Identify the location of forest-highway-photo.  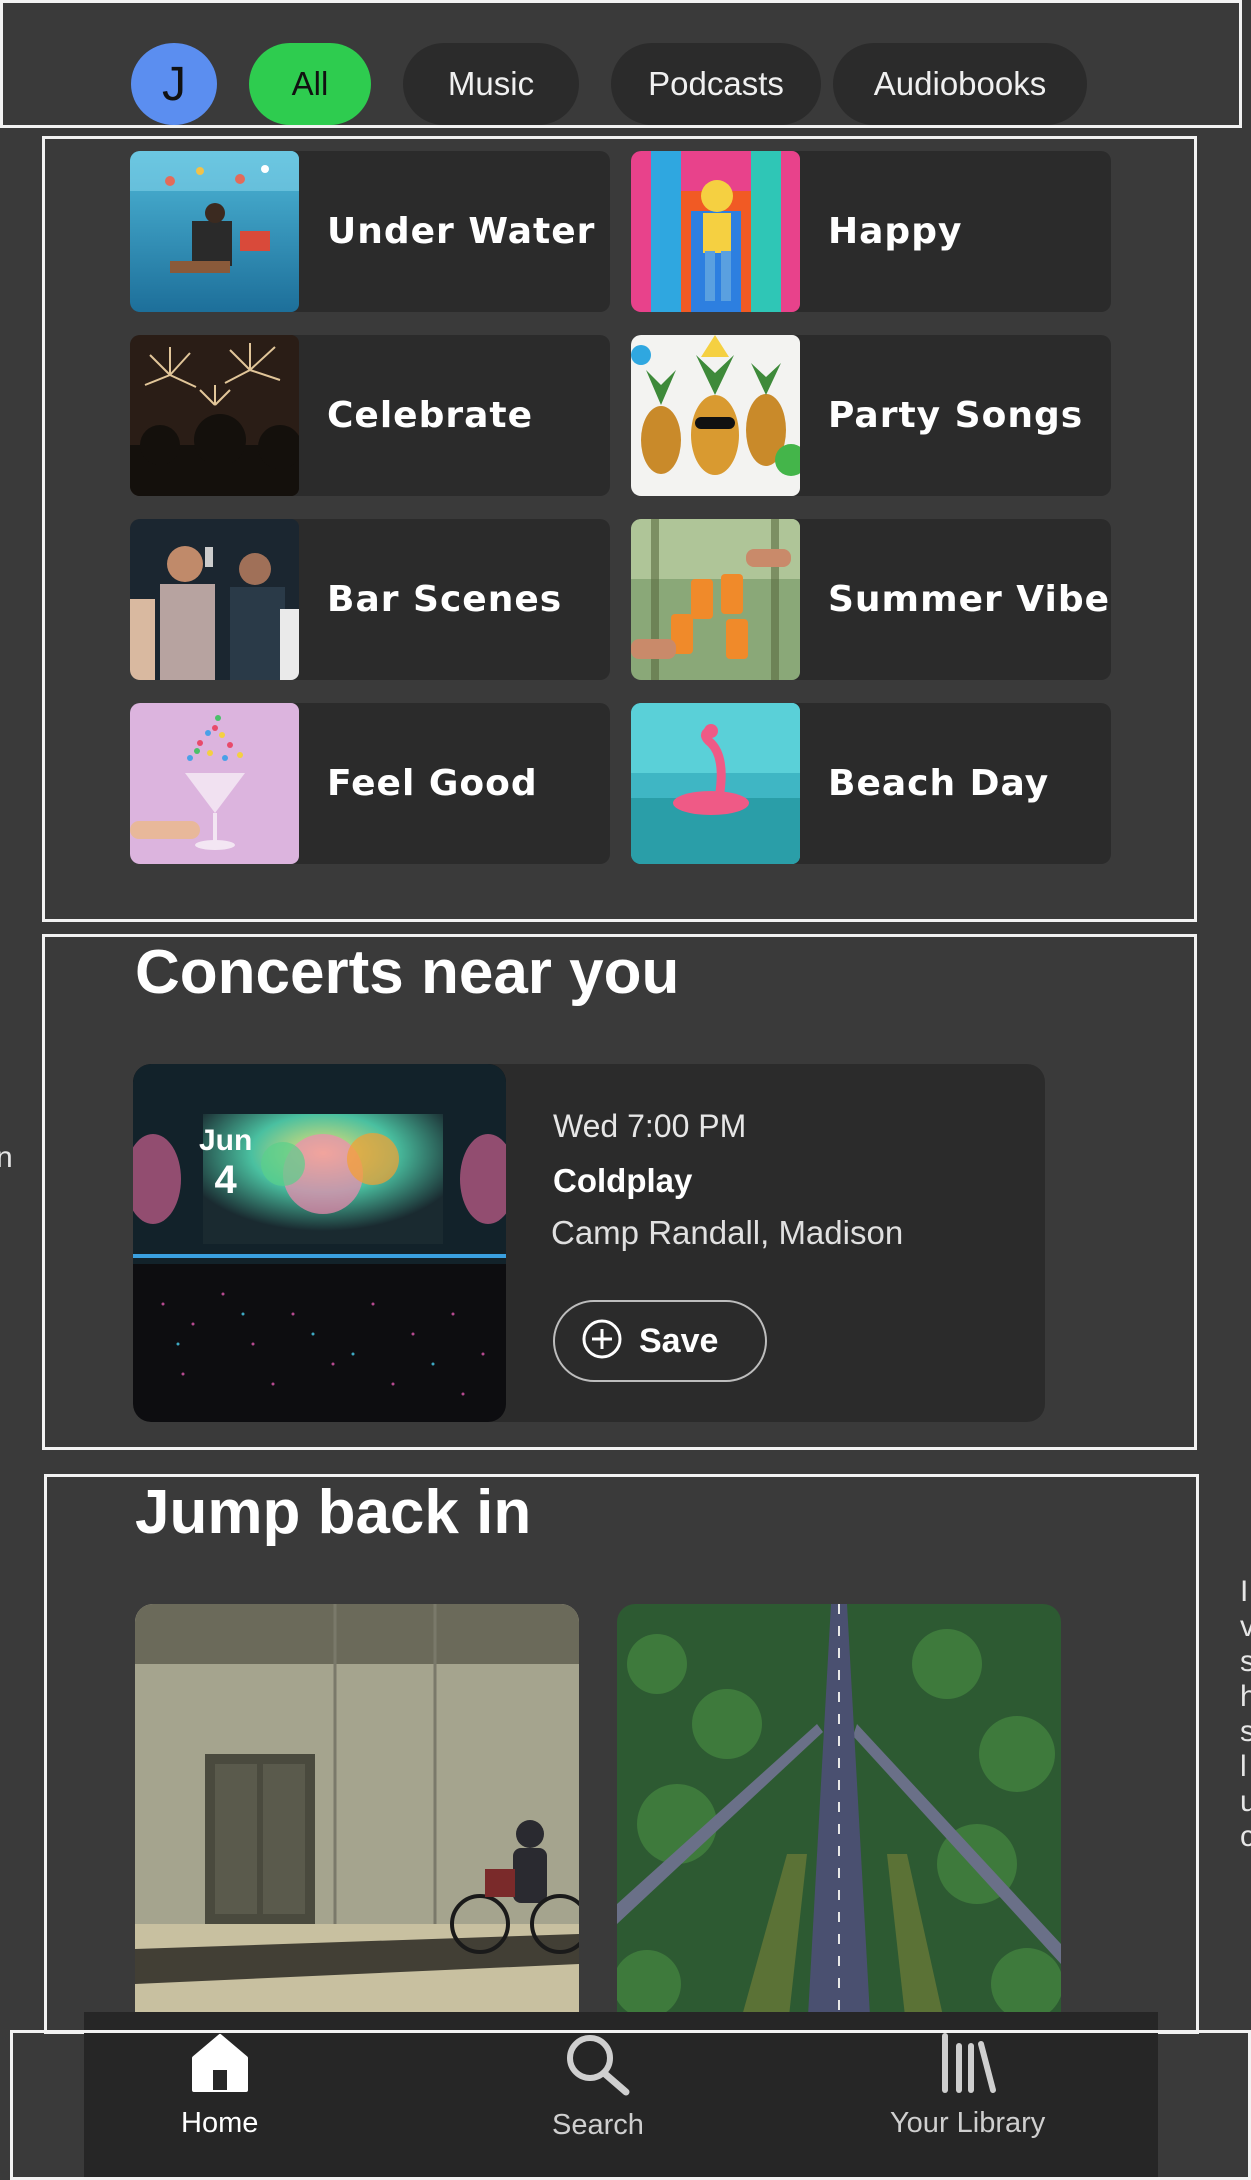
(839, 1819).